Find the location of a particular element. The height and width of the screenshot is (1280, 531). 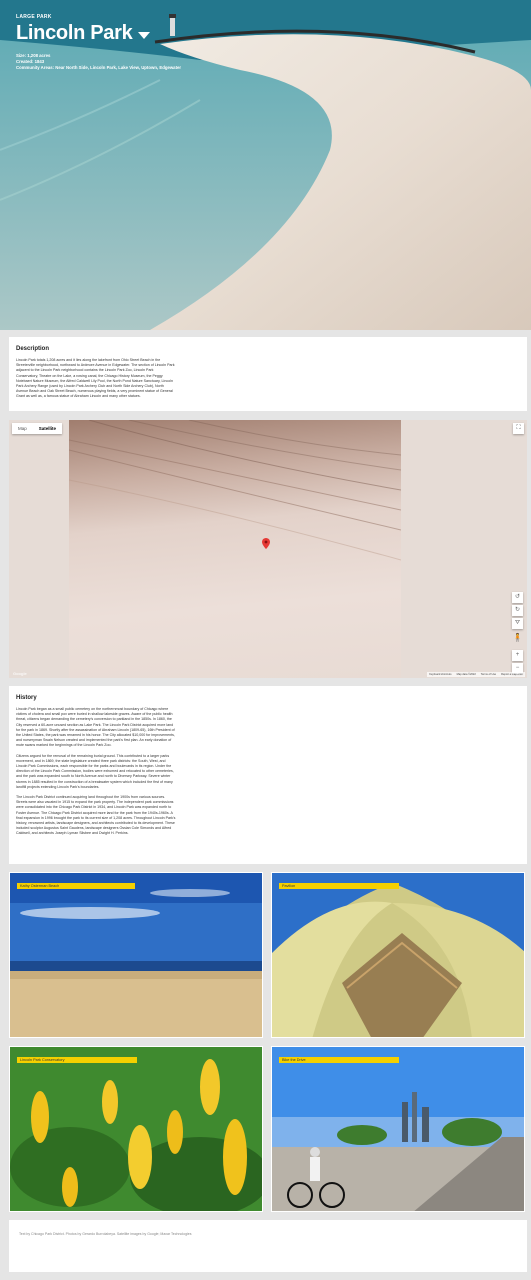

bike-image is located at coordinates (398, 1129).